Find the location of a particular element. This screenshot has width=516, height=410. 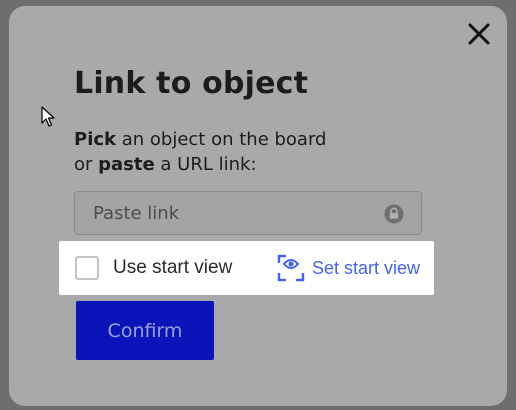

dialog-title: Link to object is located at coordinates (191, 83).